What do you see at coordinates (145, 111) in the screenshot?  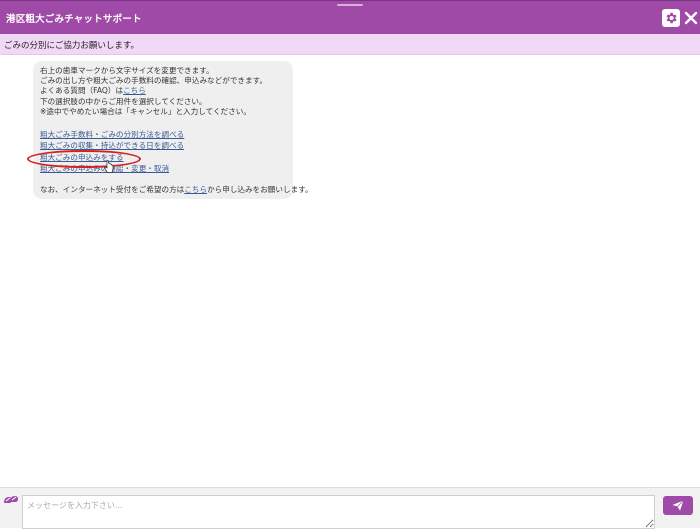 I see `message-line: ※途中でやめたい場合は「キャンセル」と入力してください。` at bounding box center [145, 111].